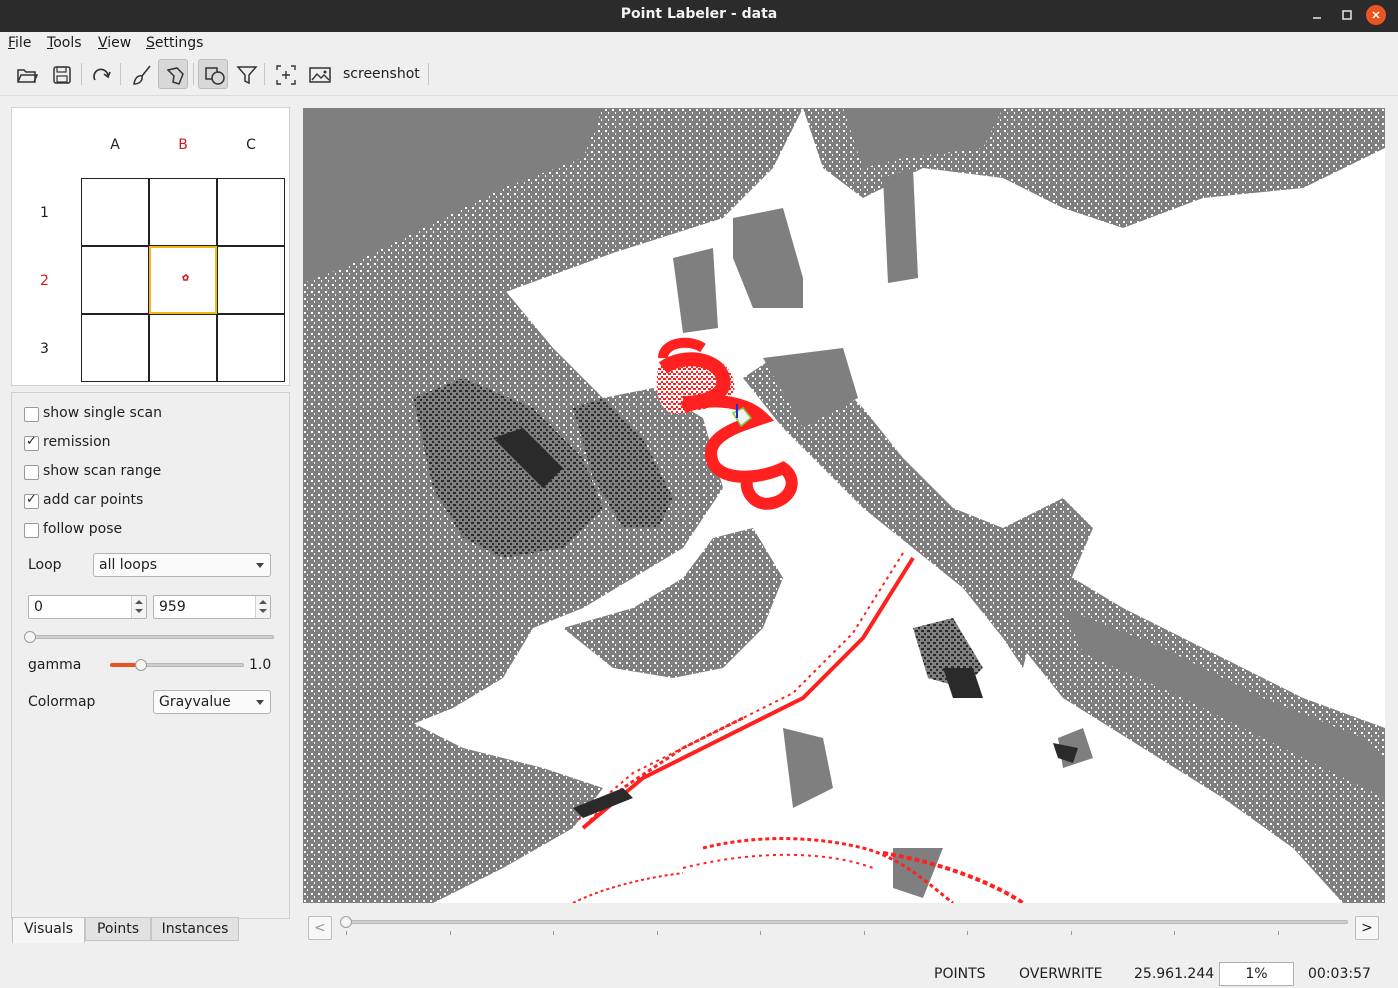 Image resolution: width=1398 pixels, height=988 pixels. What do you see at coordinates (115, 280) in the screenshot?
I see `tile-a2` at bounding box center [115, 280].